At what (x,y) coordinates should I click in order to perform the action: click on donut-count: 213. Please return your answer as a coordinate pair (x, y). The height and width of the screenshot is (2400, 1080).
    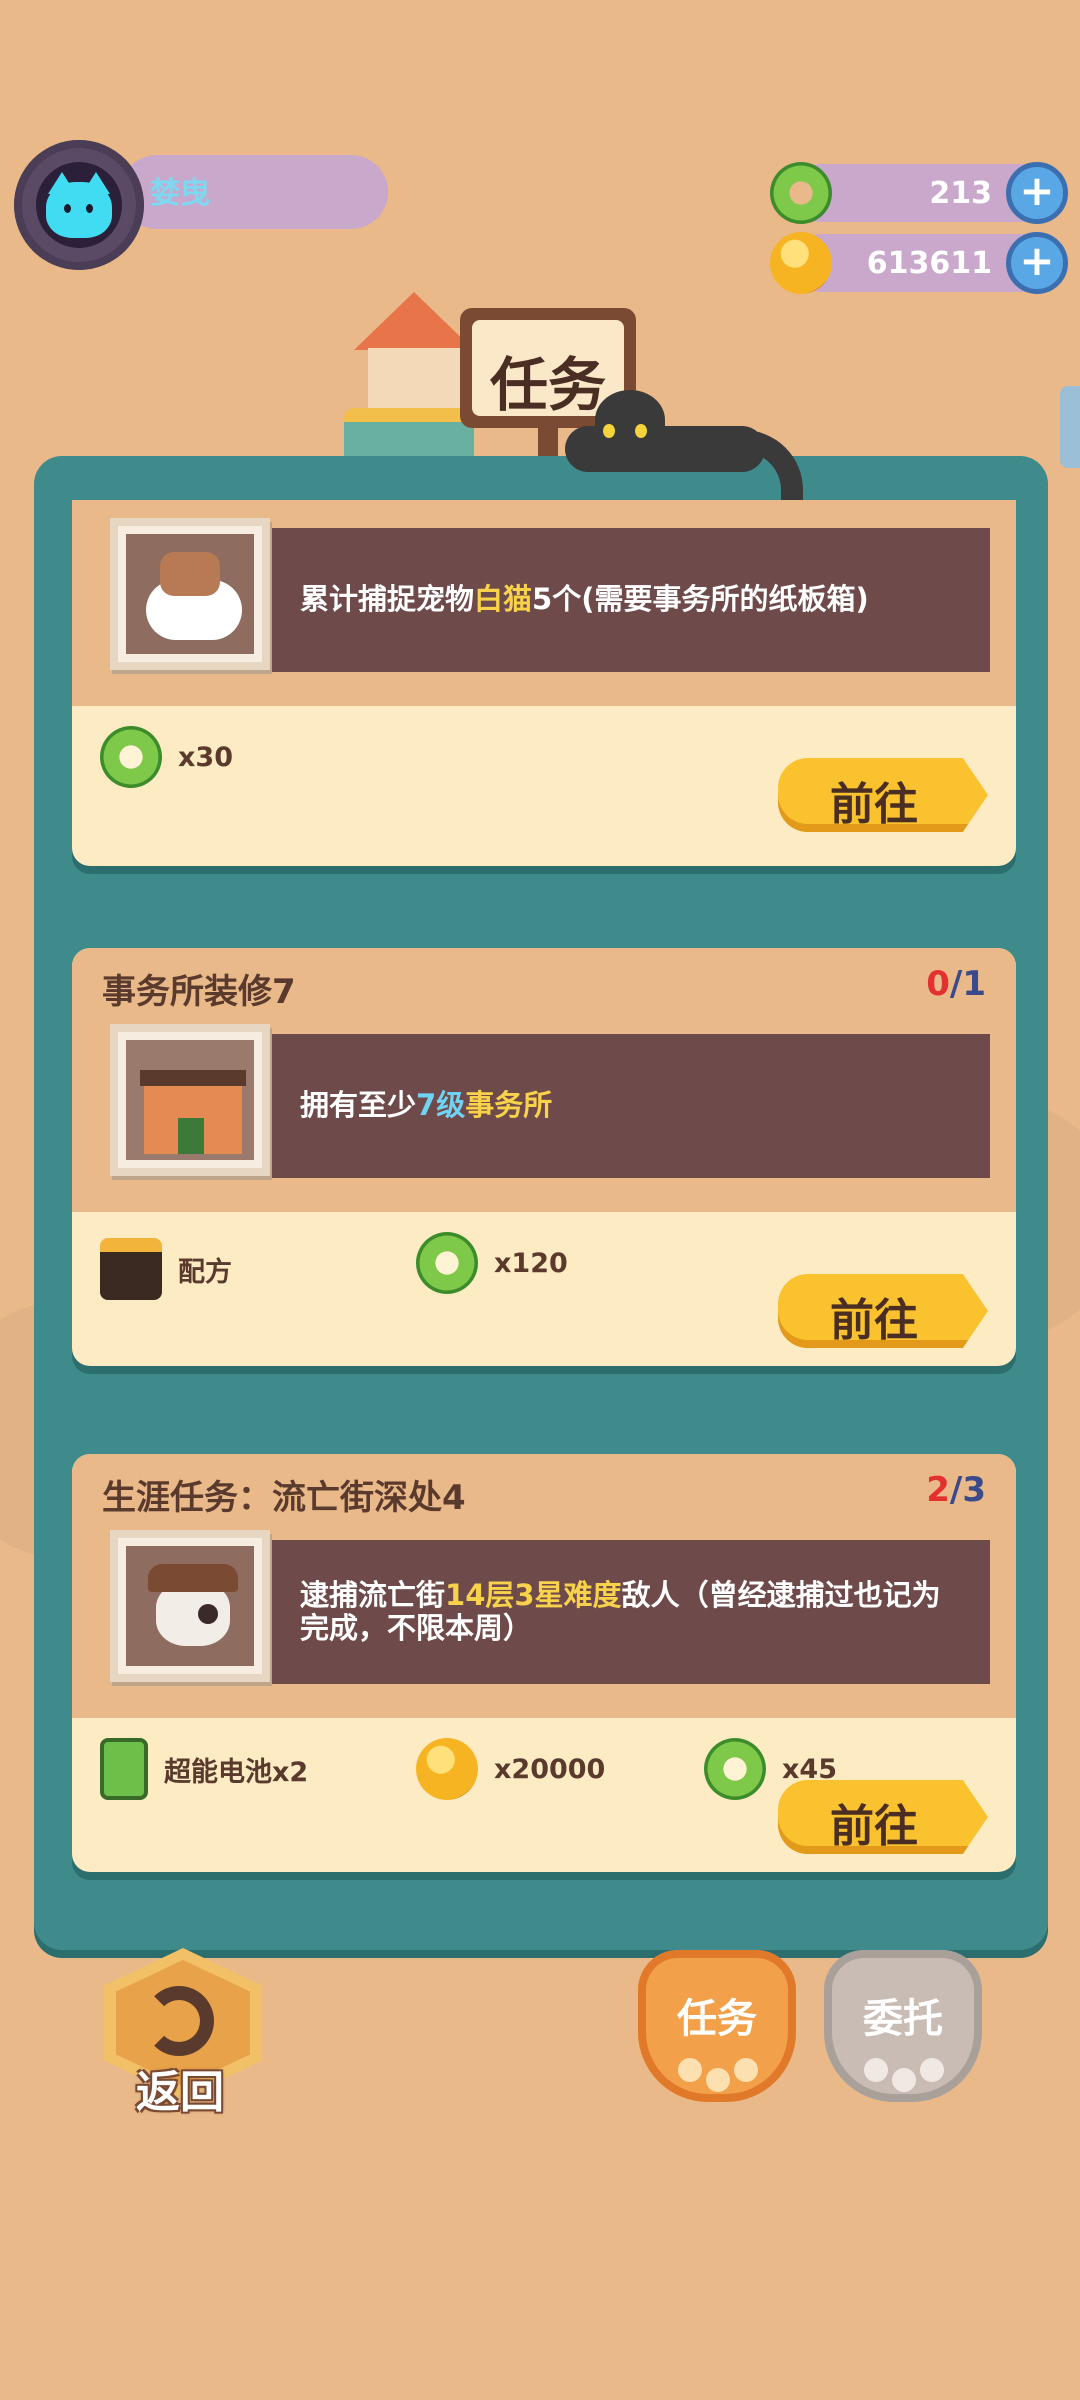
    Looking at the image, I should click on (960, 193).